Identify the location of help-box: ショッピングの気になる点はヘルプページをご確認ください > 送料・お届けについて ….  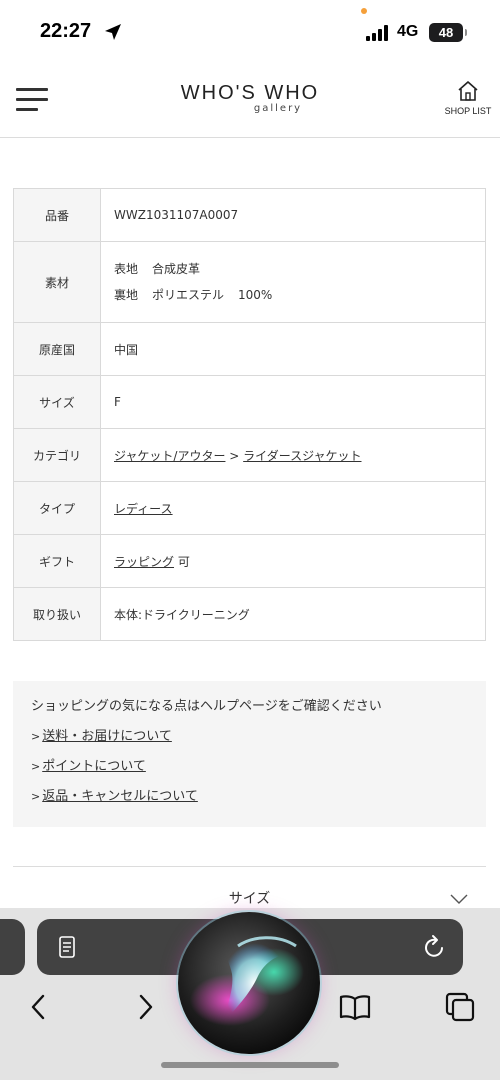
(249, 754).